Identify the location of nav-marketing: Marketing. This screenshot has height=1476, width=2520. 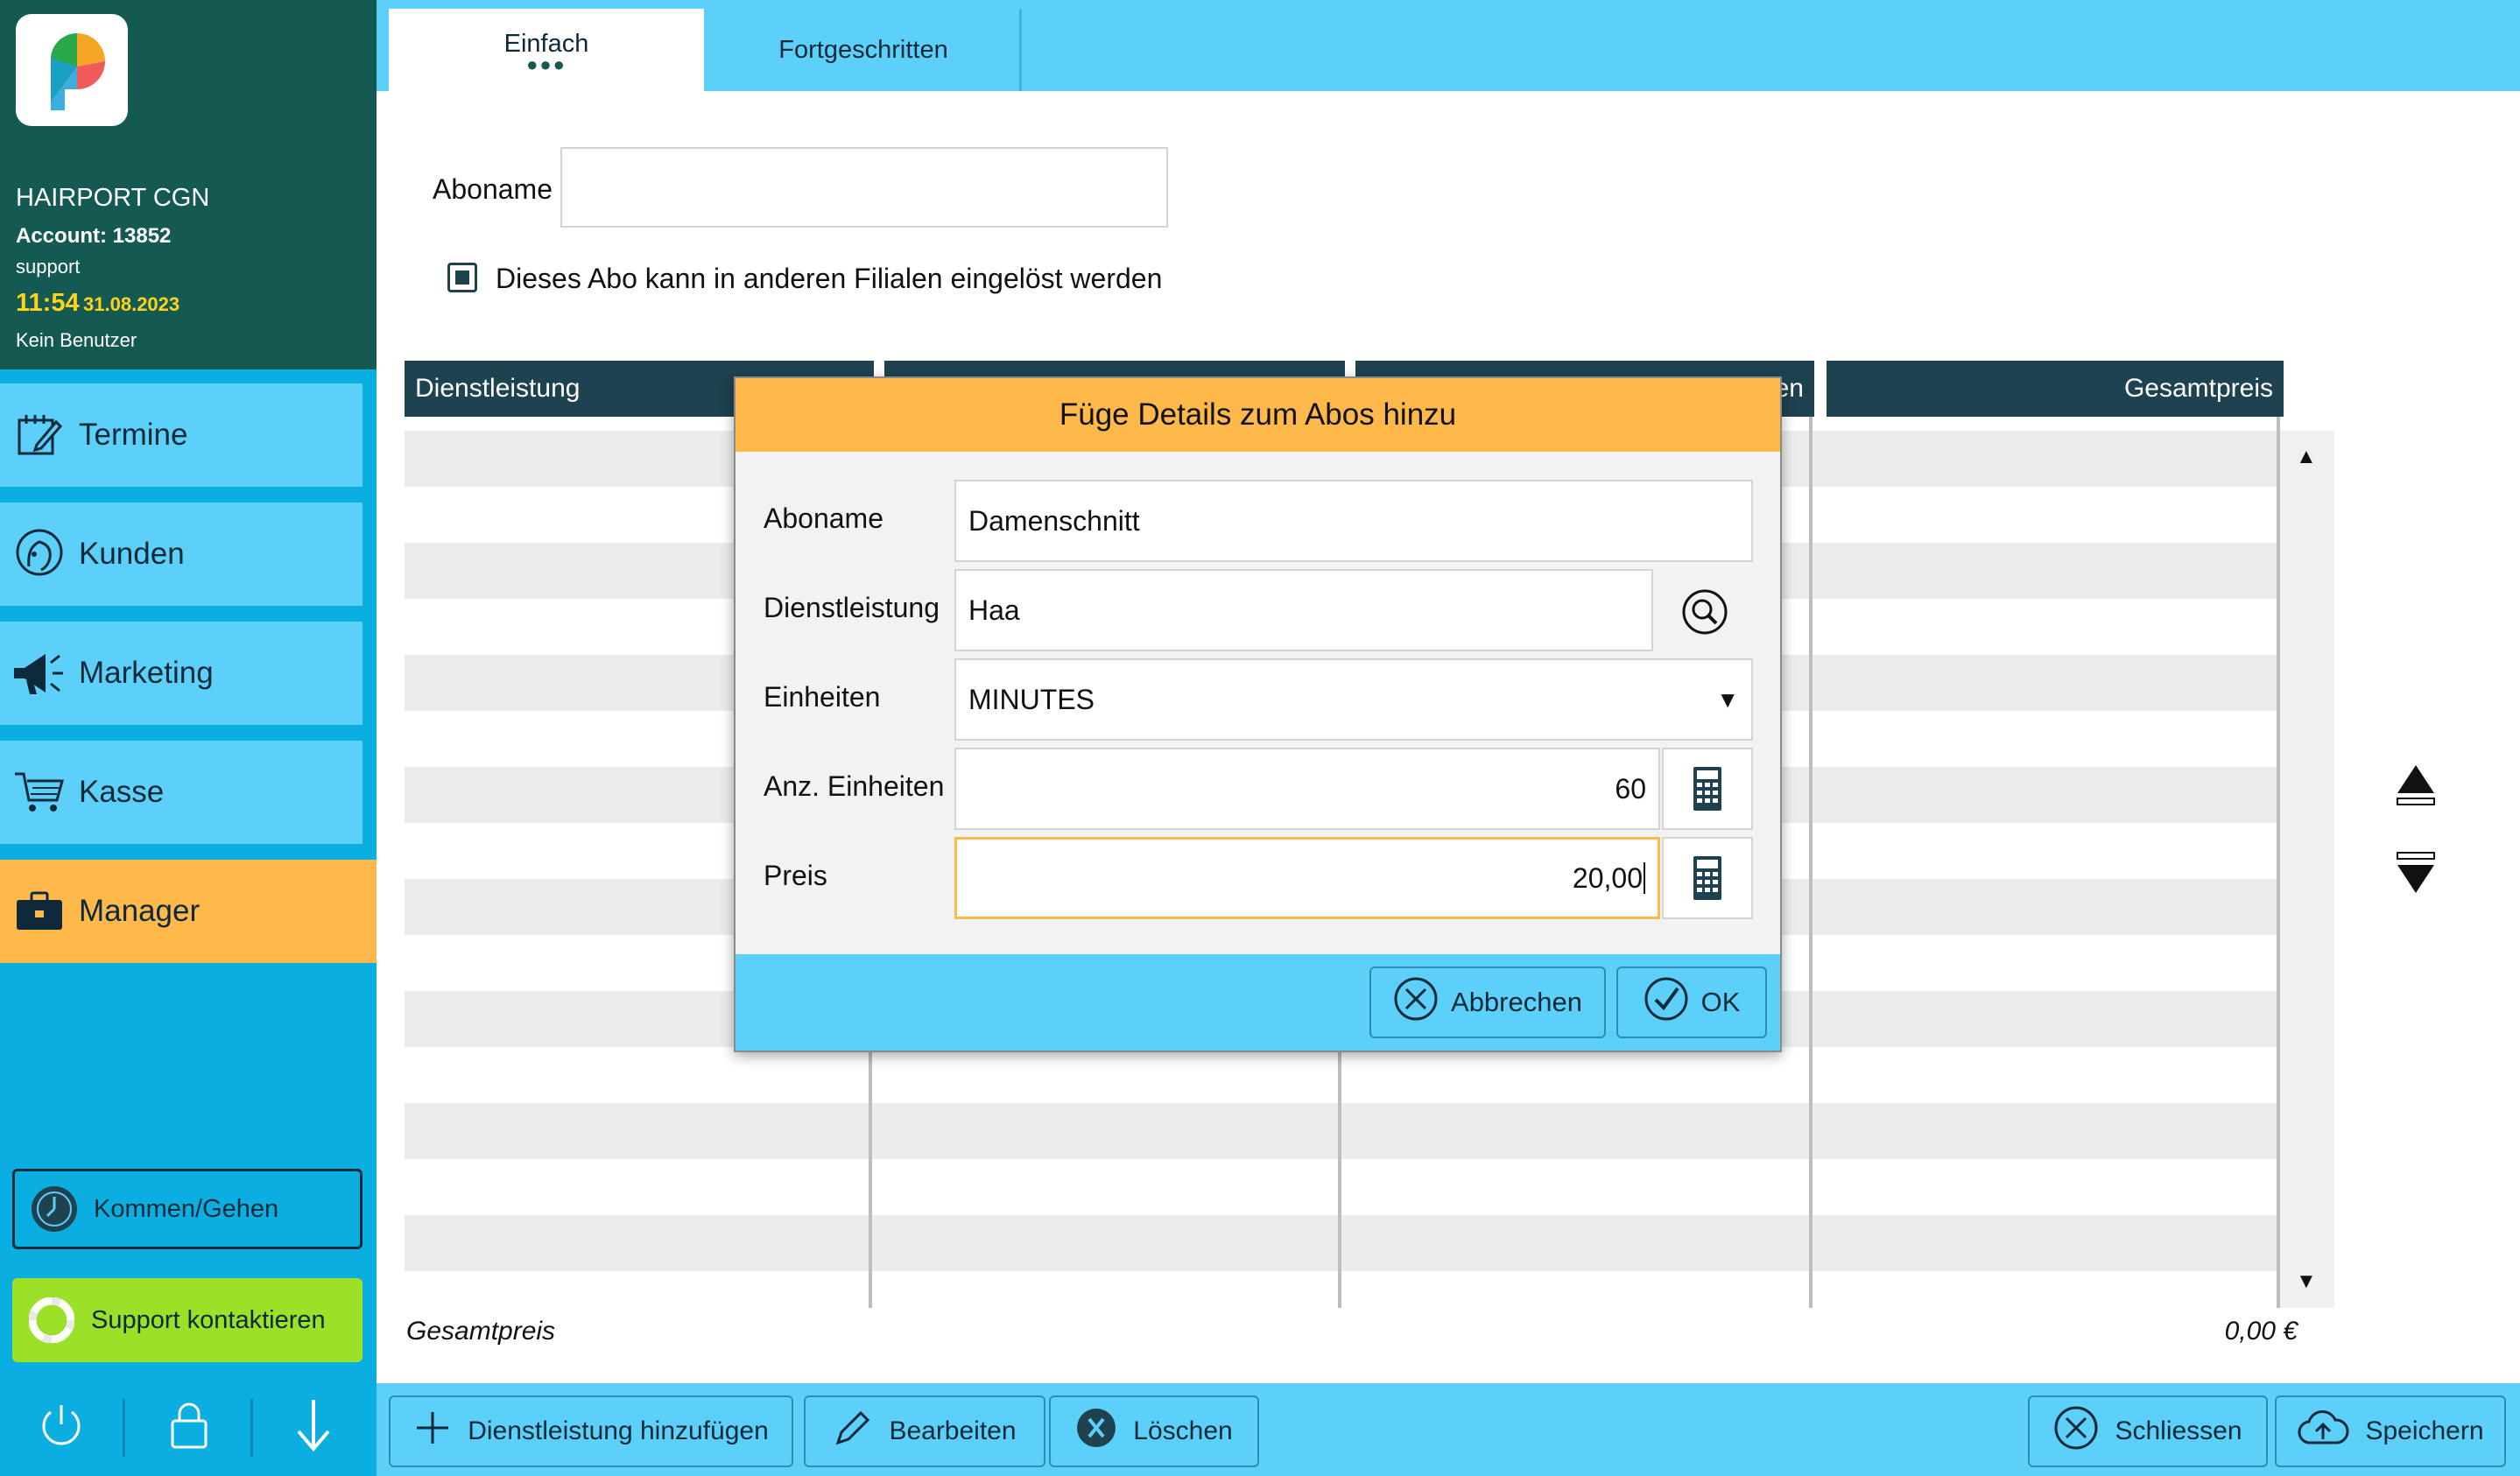
(181, 673).